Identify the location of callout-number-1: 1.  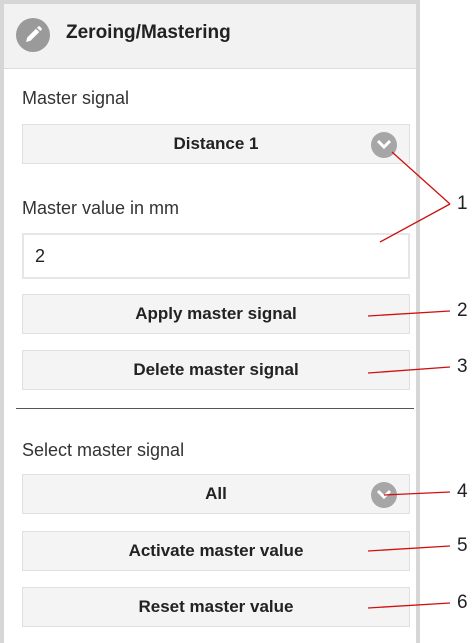
(462, 203).